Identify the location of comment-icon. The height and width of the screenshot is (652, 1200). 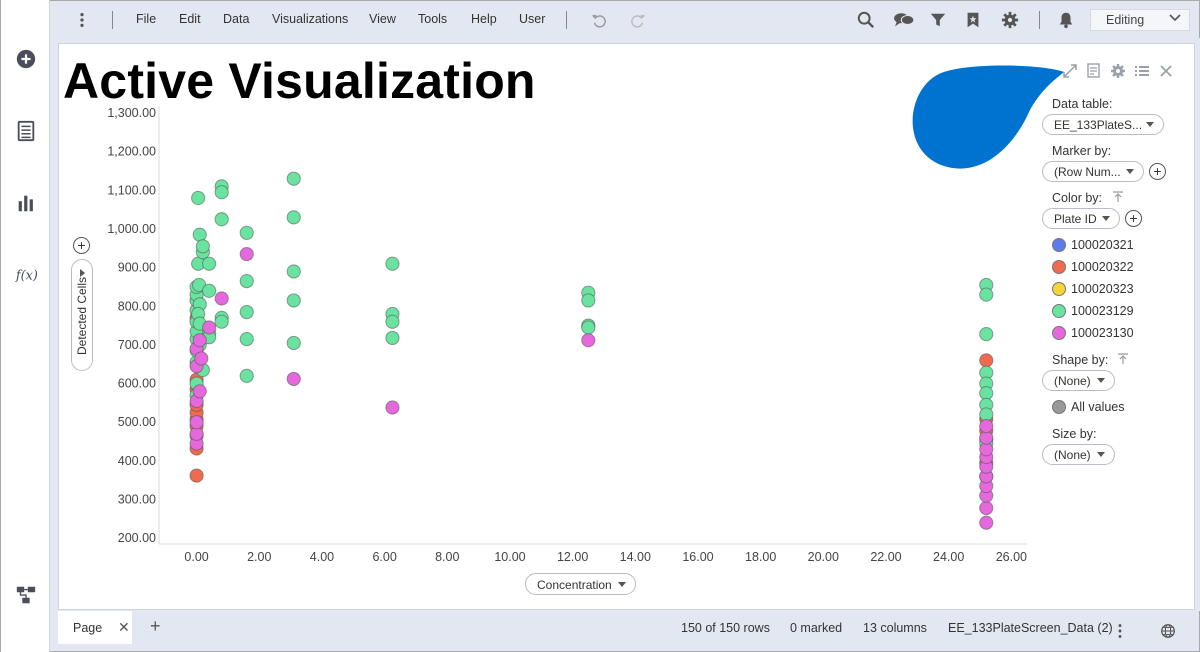
(904, 20).